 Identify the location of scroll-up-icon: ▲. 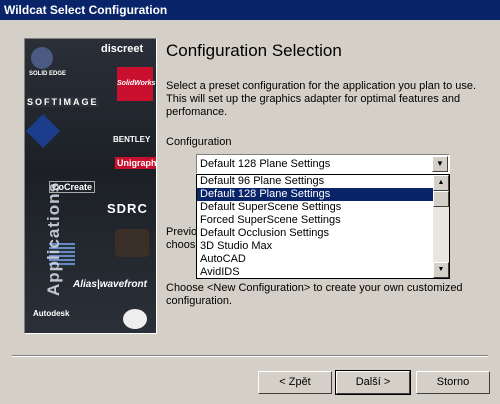
(441, 183).